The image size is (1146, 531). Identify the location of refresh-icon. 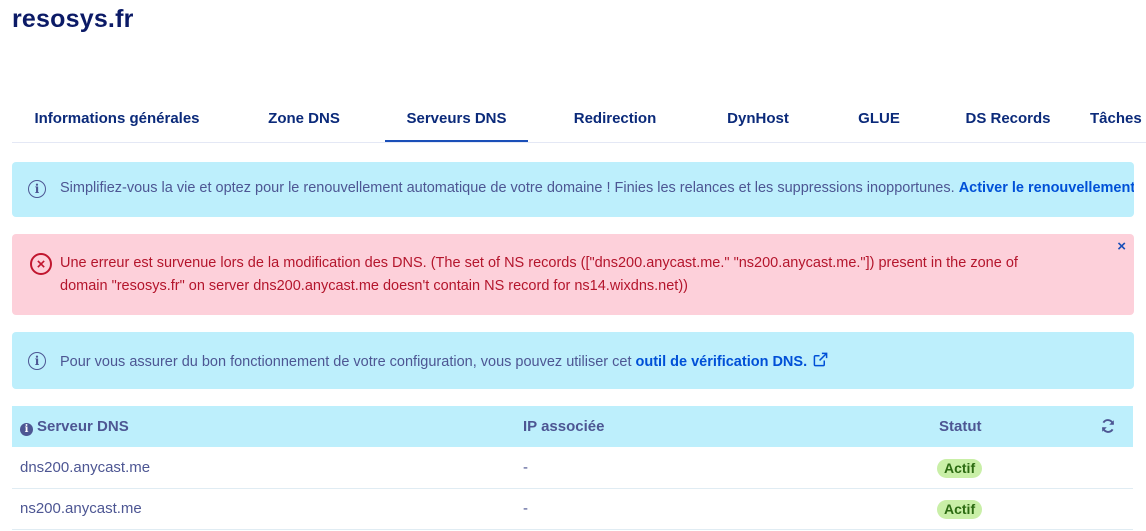
(1108, 426).